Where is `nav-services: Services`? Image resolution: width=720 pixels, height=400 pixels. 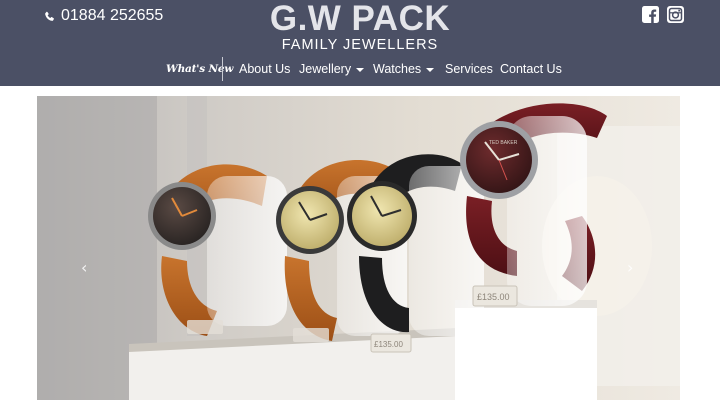
nav-services: Services is located at coordinates (469, 69).